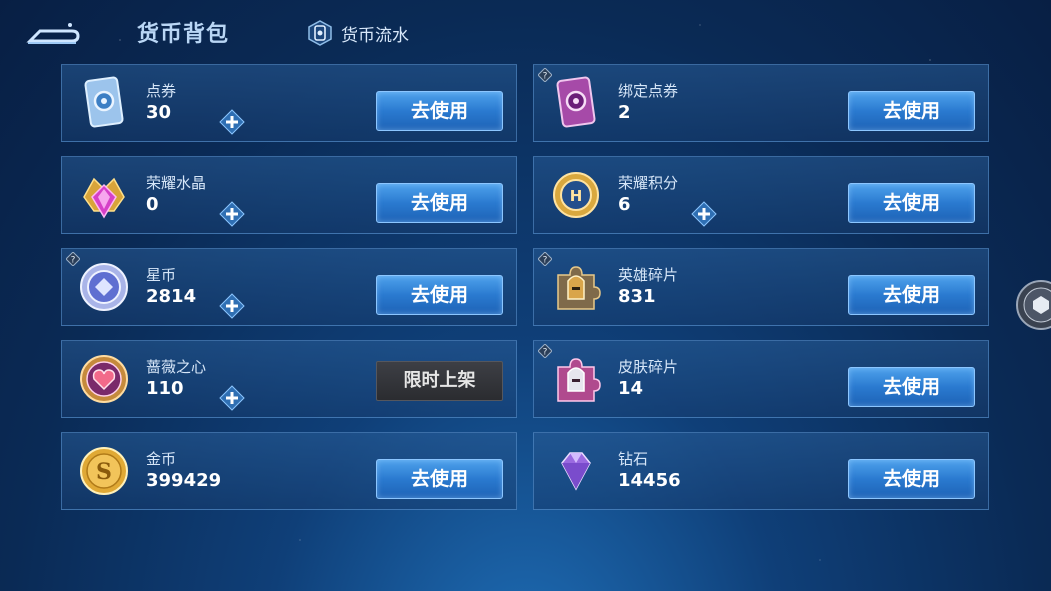 The image size is (1051, 591). What do you see at coordinates (439, 381) in the screenshot?
I see `limited-time-badge: 限时上架` at bounding box center [439, 381].